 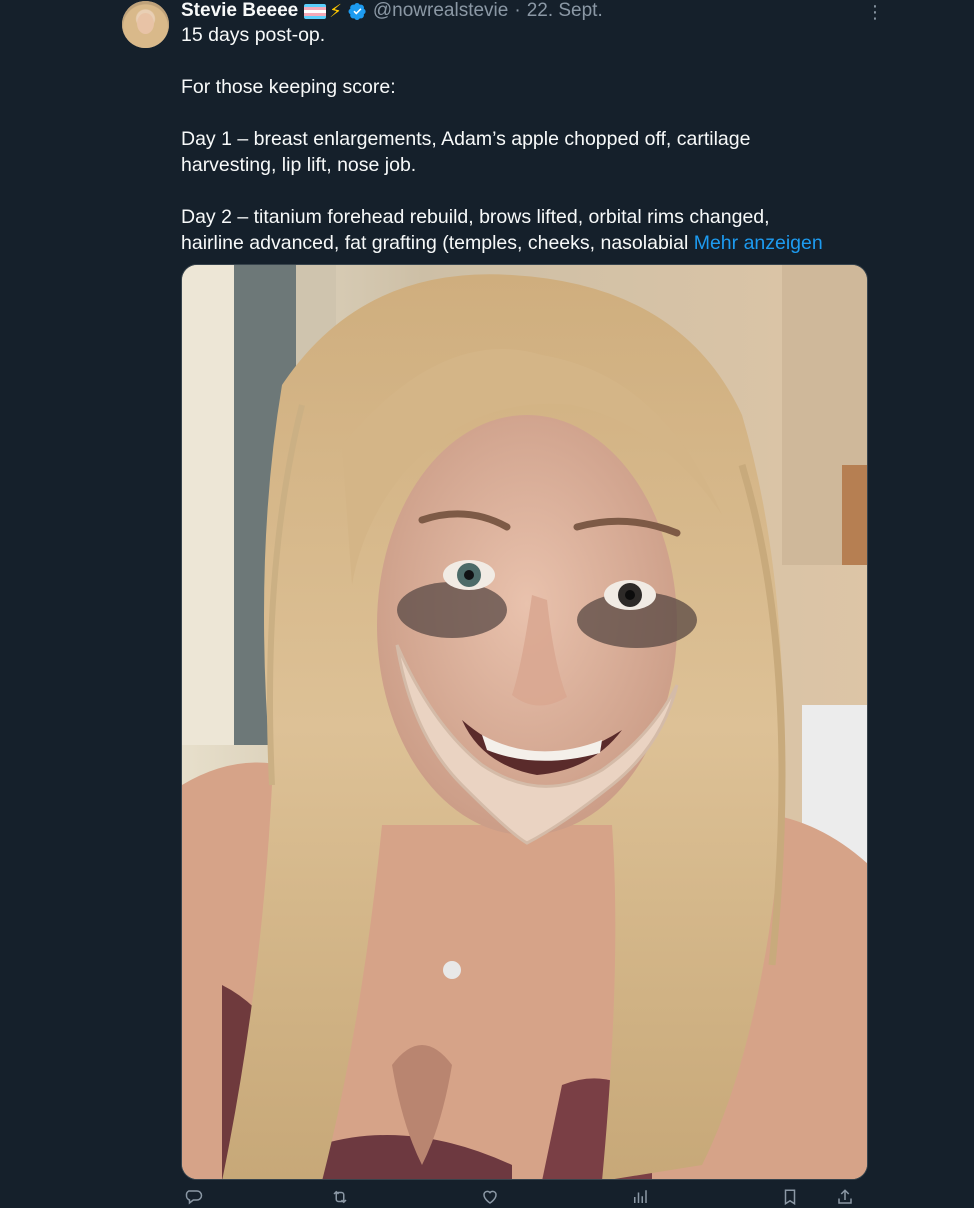 What do you see at coordinates (299, 165) in the screenshot?
I see `text-line: harvesting, lip lift, nose job.` at bounding box center [299, 165].